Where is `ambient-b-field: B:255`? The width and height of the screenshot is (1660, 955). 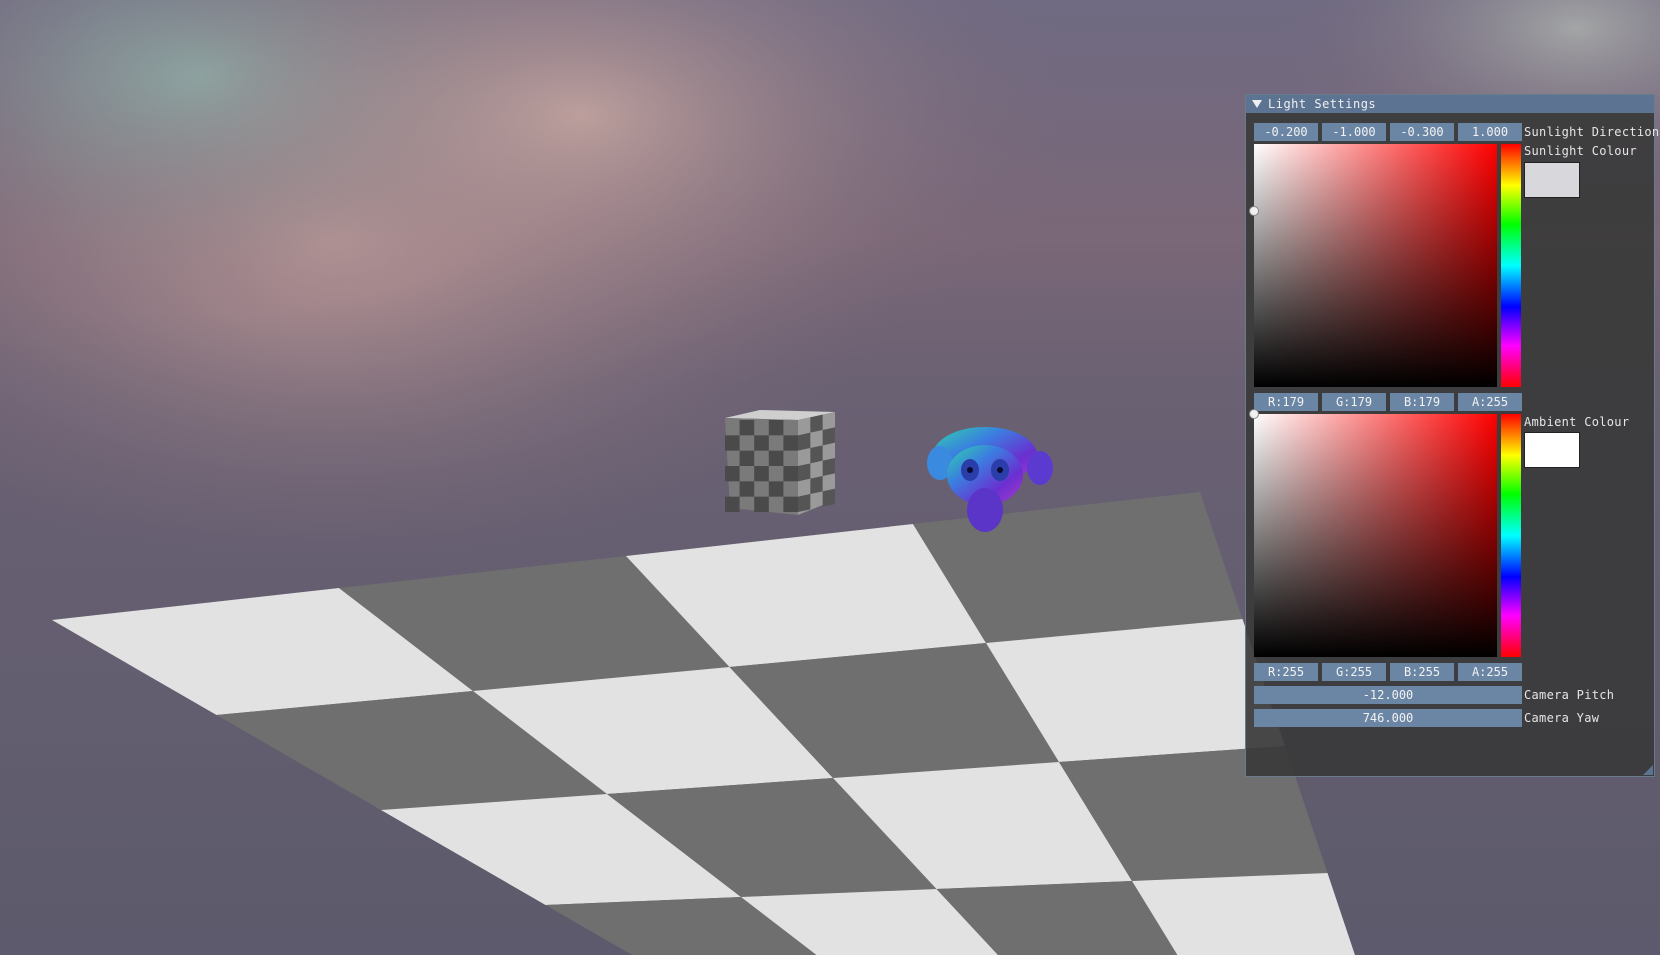
ambient-b-field: B:255 is located at coordinates (1422, 672).